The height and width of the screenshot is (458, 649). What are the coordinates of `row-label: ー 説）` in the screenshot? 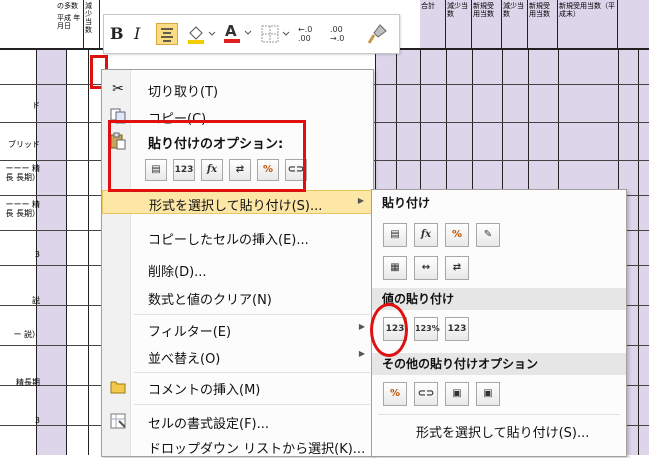 It's located at (26, 334).